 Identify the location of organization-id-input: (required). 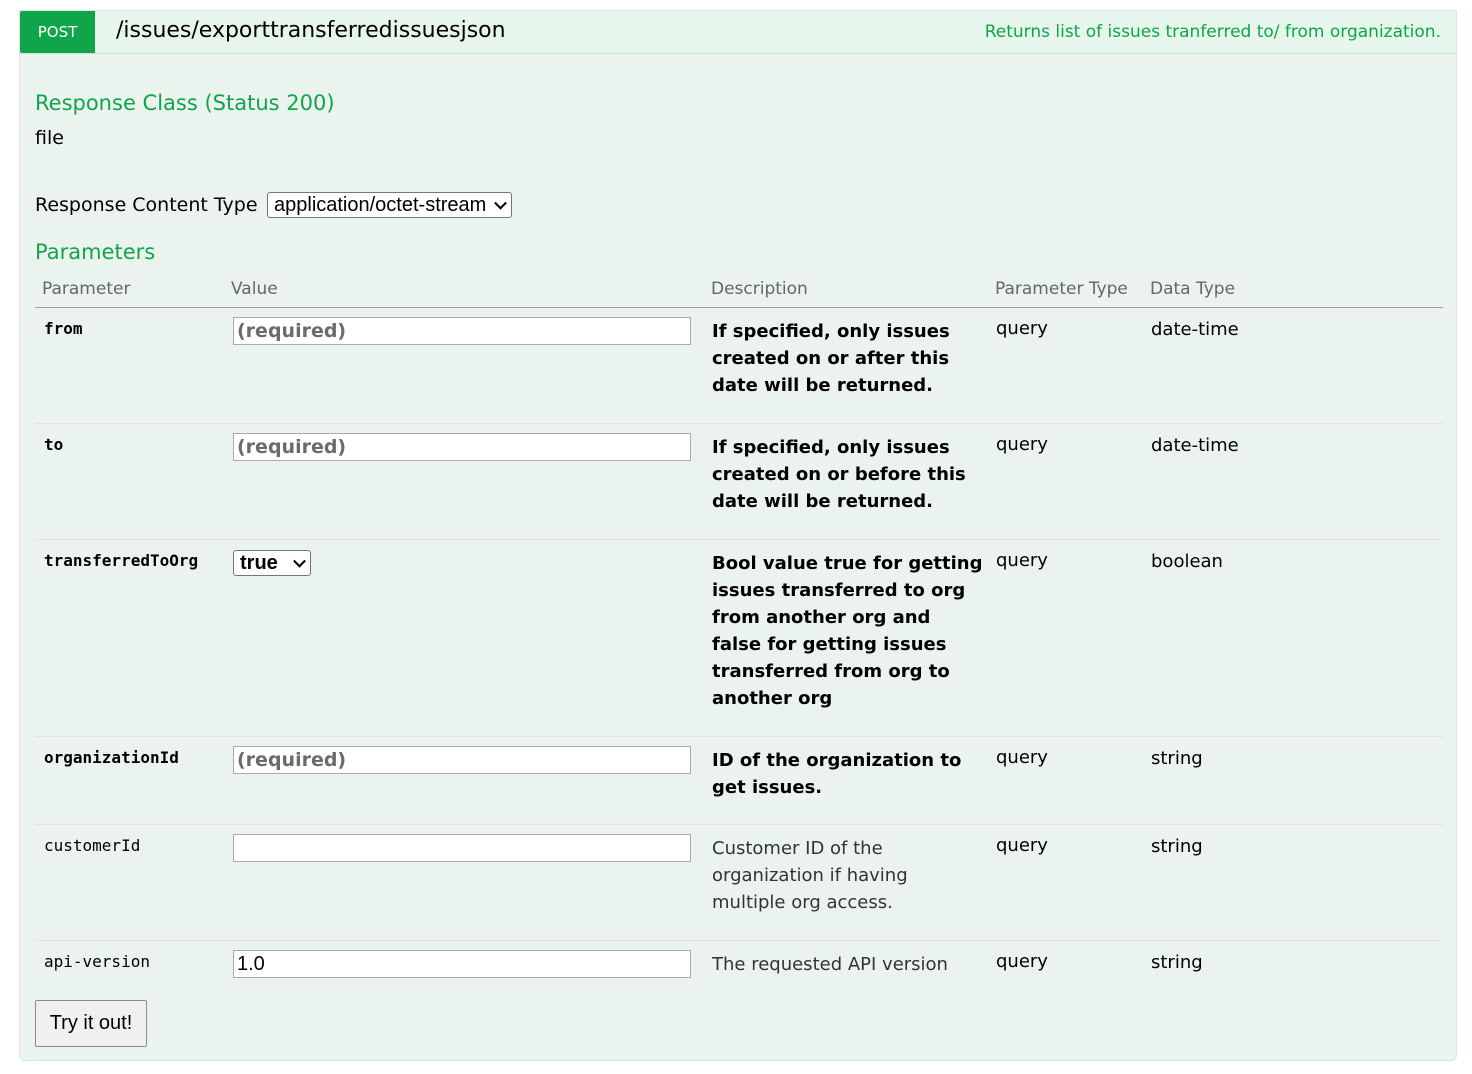
(462, 760).